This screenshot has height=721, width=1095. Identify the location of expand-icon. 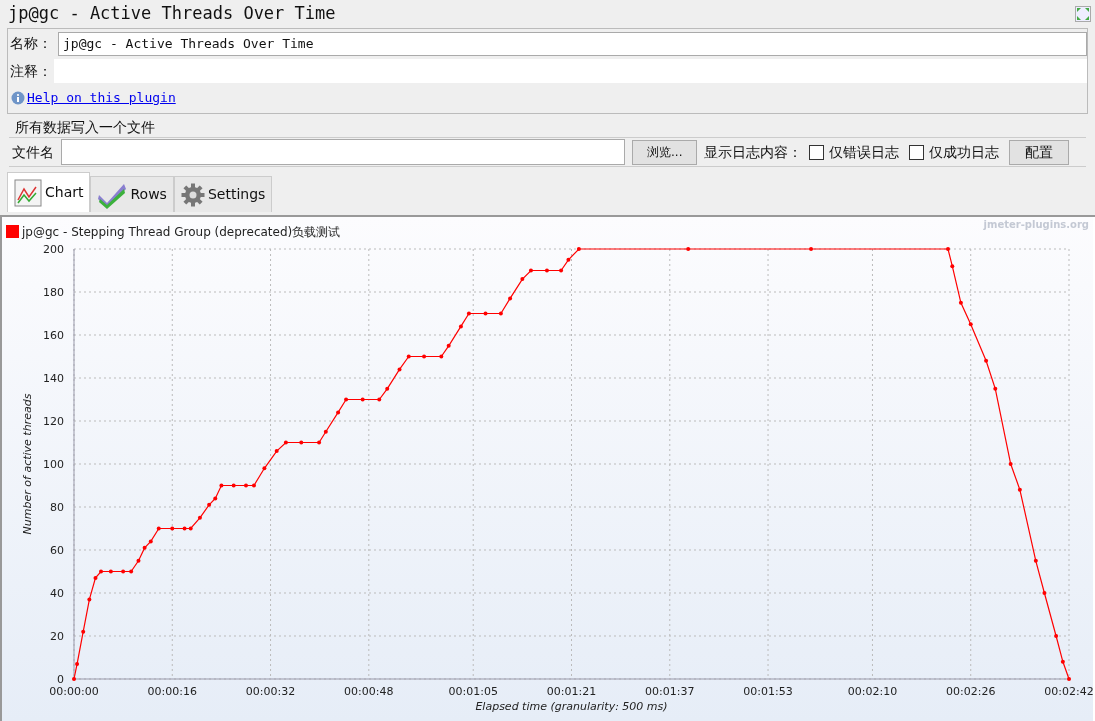
(1083, 14).